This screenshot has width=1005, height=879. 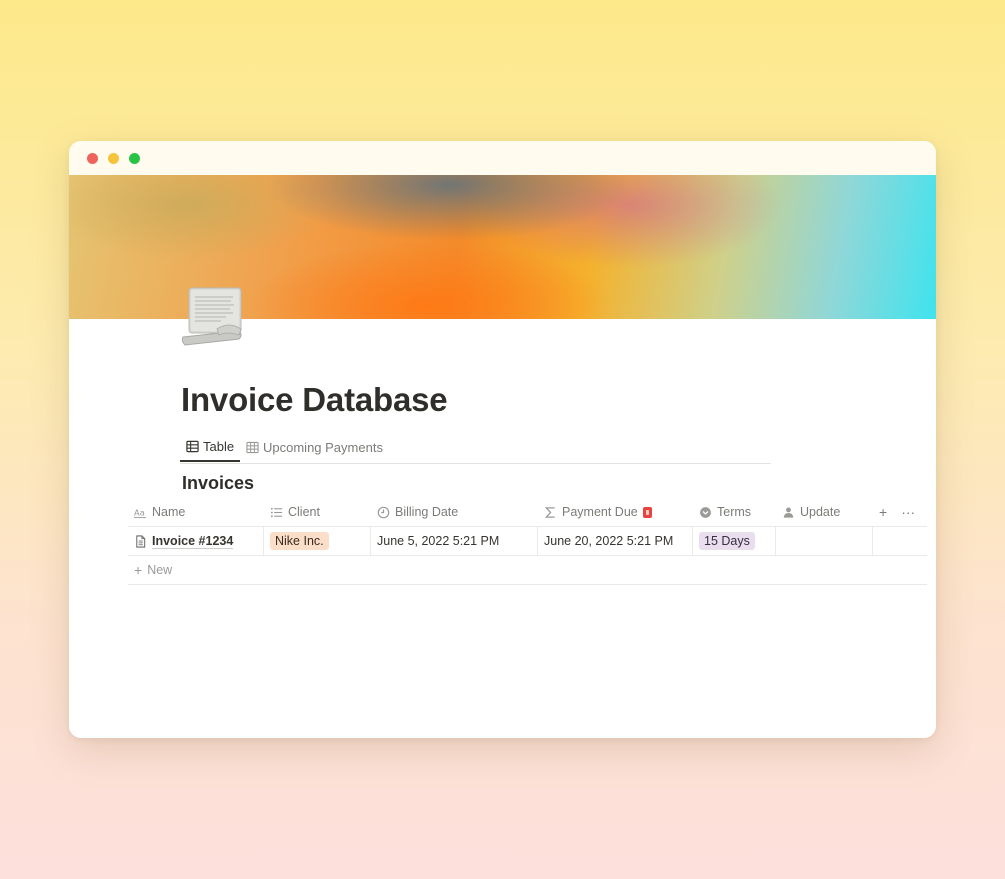 I want to click on invoice-name-link: Invoice #1234, so click(x=193, y=541).